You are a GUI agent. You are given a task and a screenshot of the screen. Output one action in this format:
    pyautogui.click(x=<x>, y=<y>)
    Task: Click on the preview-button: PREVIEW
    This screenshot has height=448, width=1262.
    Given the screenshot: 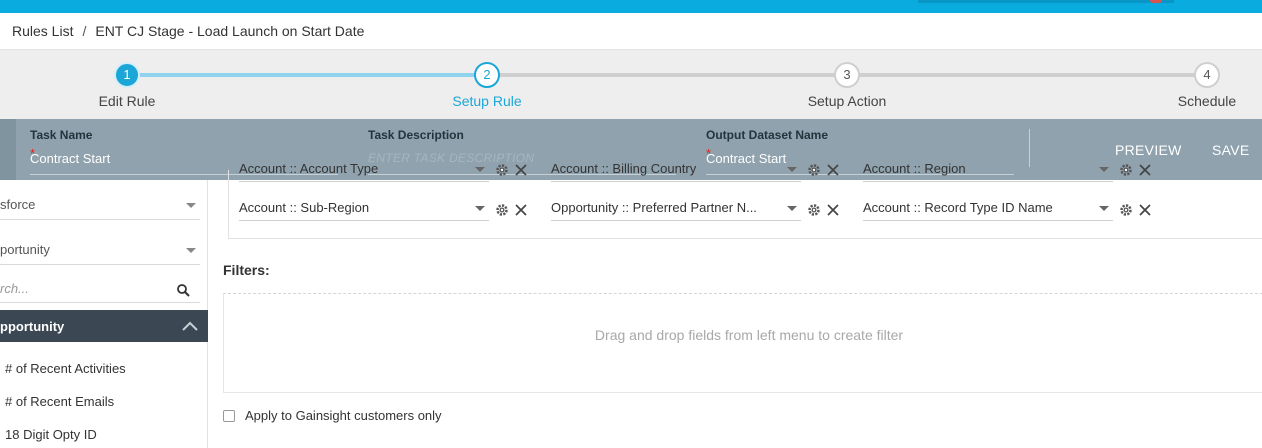 What is the action you would take?
    pyautogui.click(x=1148, y=150)
    